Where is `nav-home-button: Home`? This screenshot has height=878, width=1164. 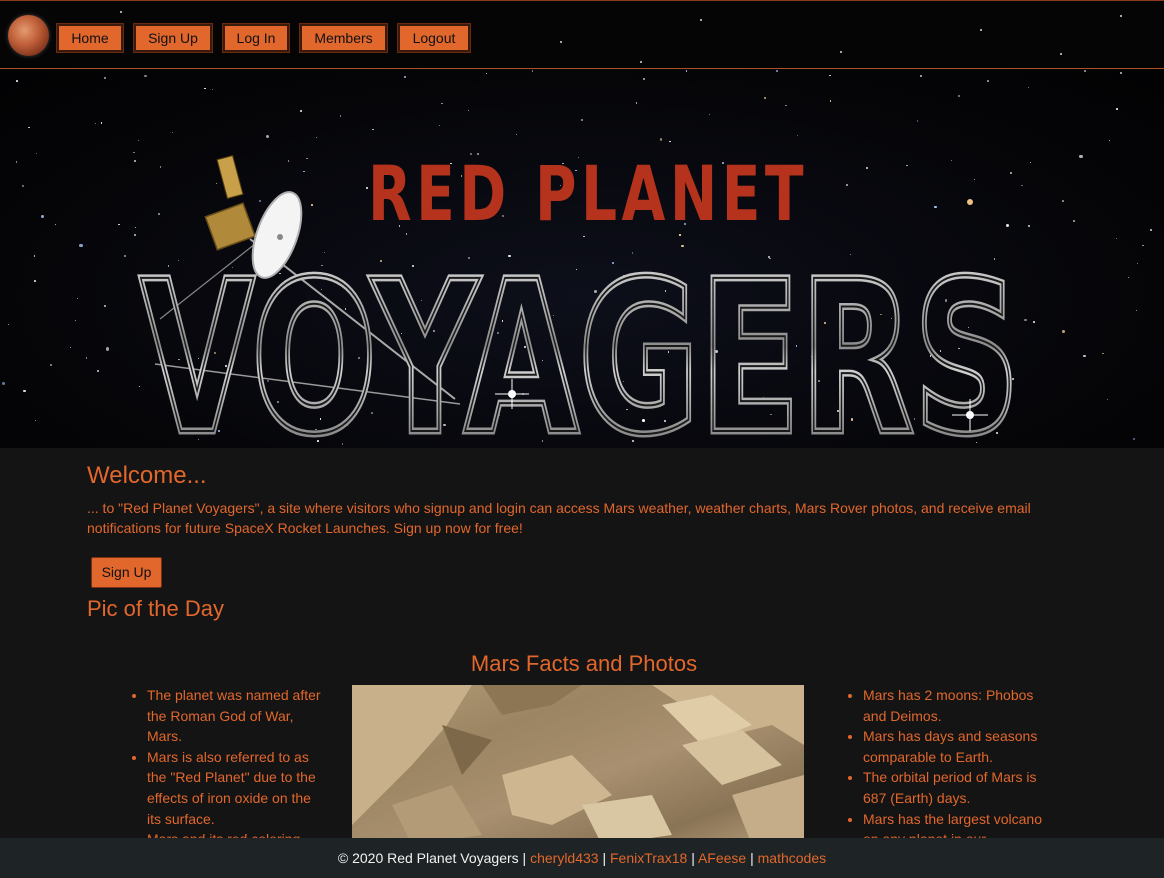
nav-home-button: Home is located at coordinates (90, 38).